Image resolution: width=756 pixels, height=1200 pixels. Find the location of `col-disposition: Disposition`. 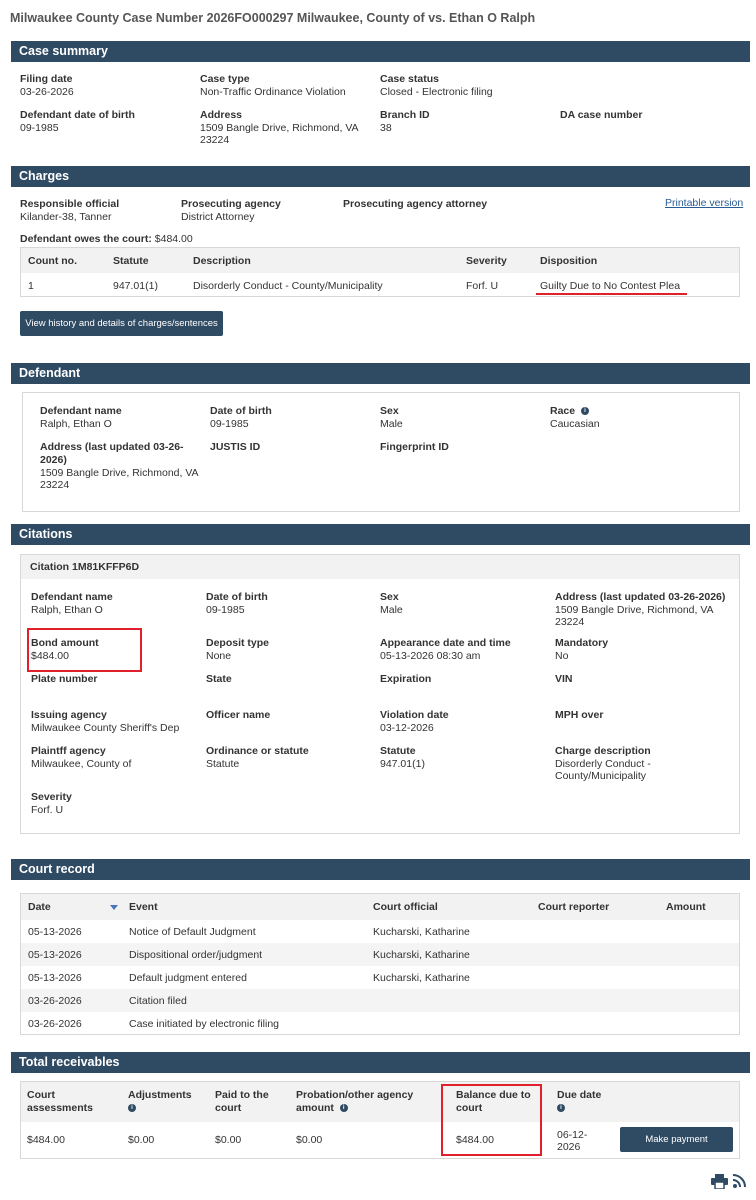

col-disposition: Disposition is located at coordinates (569, 261).